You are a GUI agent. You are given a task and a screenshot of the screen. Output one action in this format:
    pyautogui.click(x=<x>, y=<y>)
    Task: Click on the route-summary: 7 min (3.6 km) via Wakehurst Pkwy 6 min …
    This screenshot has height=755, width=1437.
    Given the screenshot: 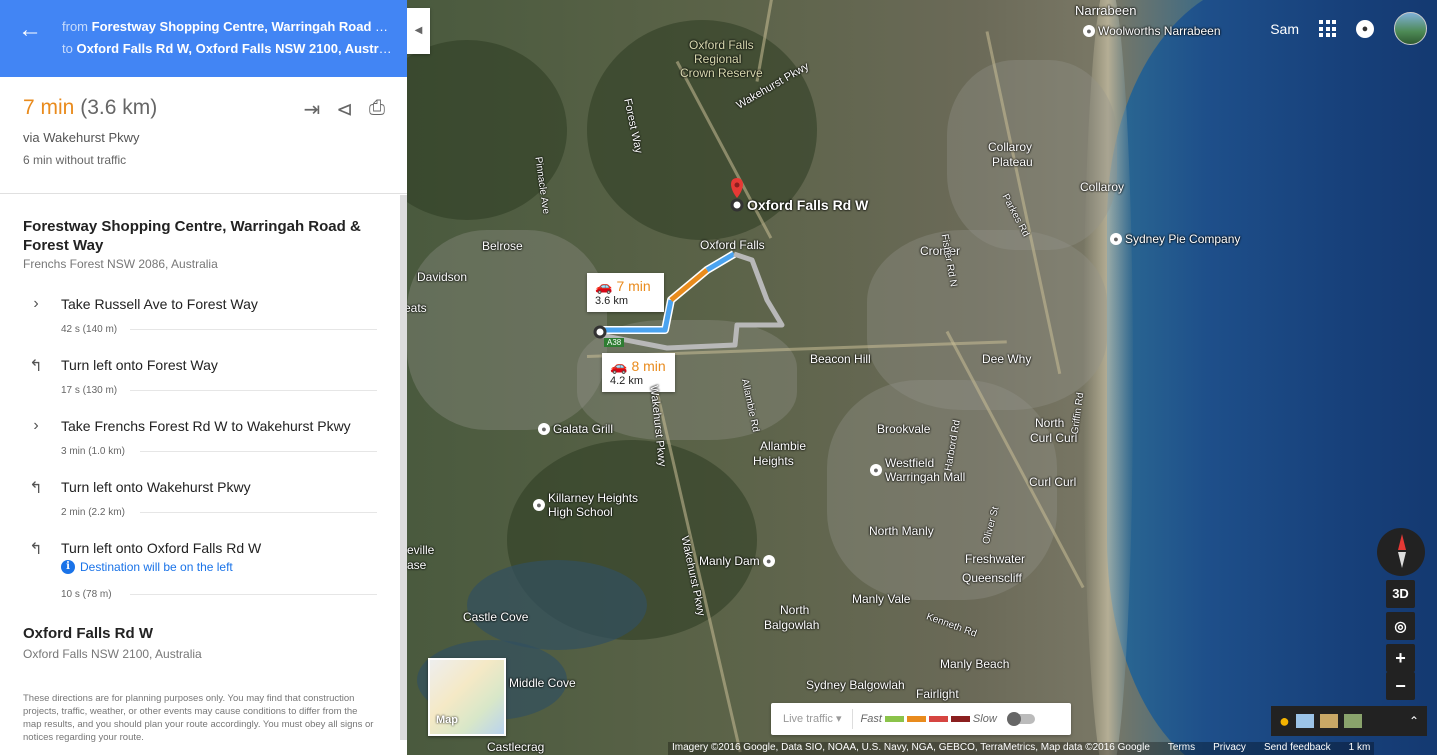 What is the action you would take?
    pyautogui.click(x=203, y=135)
    